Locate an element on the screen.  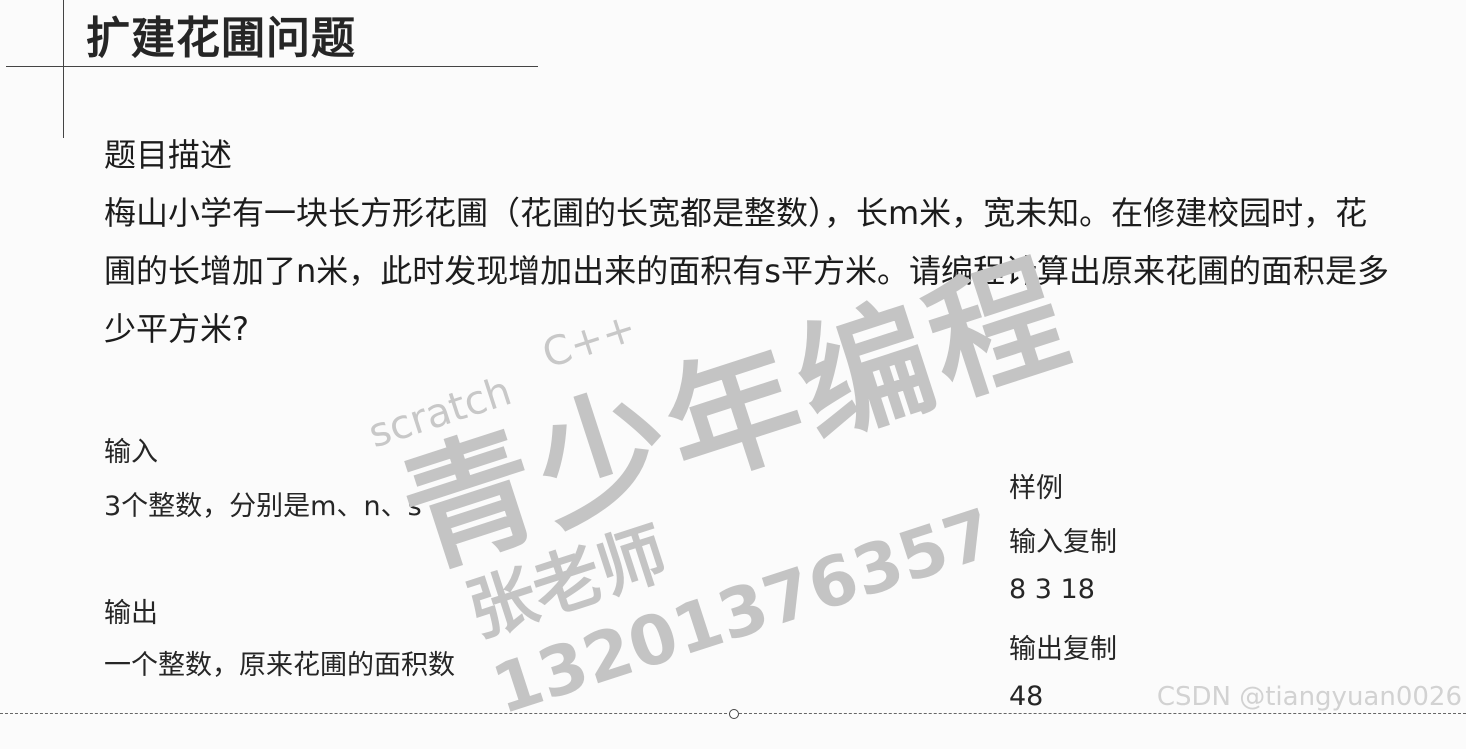
sample-label: 样例 is located at coordinates (1036, 488).